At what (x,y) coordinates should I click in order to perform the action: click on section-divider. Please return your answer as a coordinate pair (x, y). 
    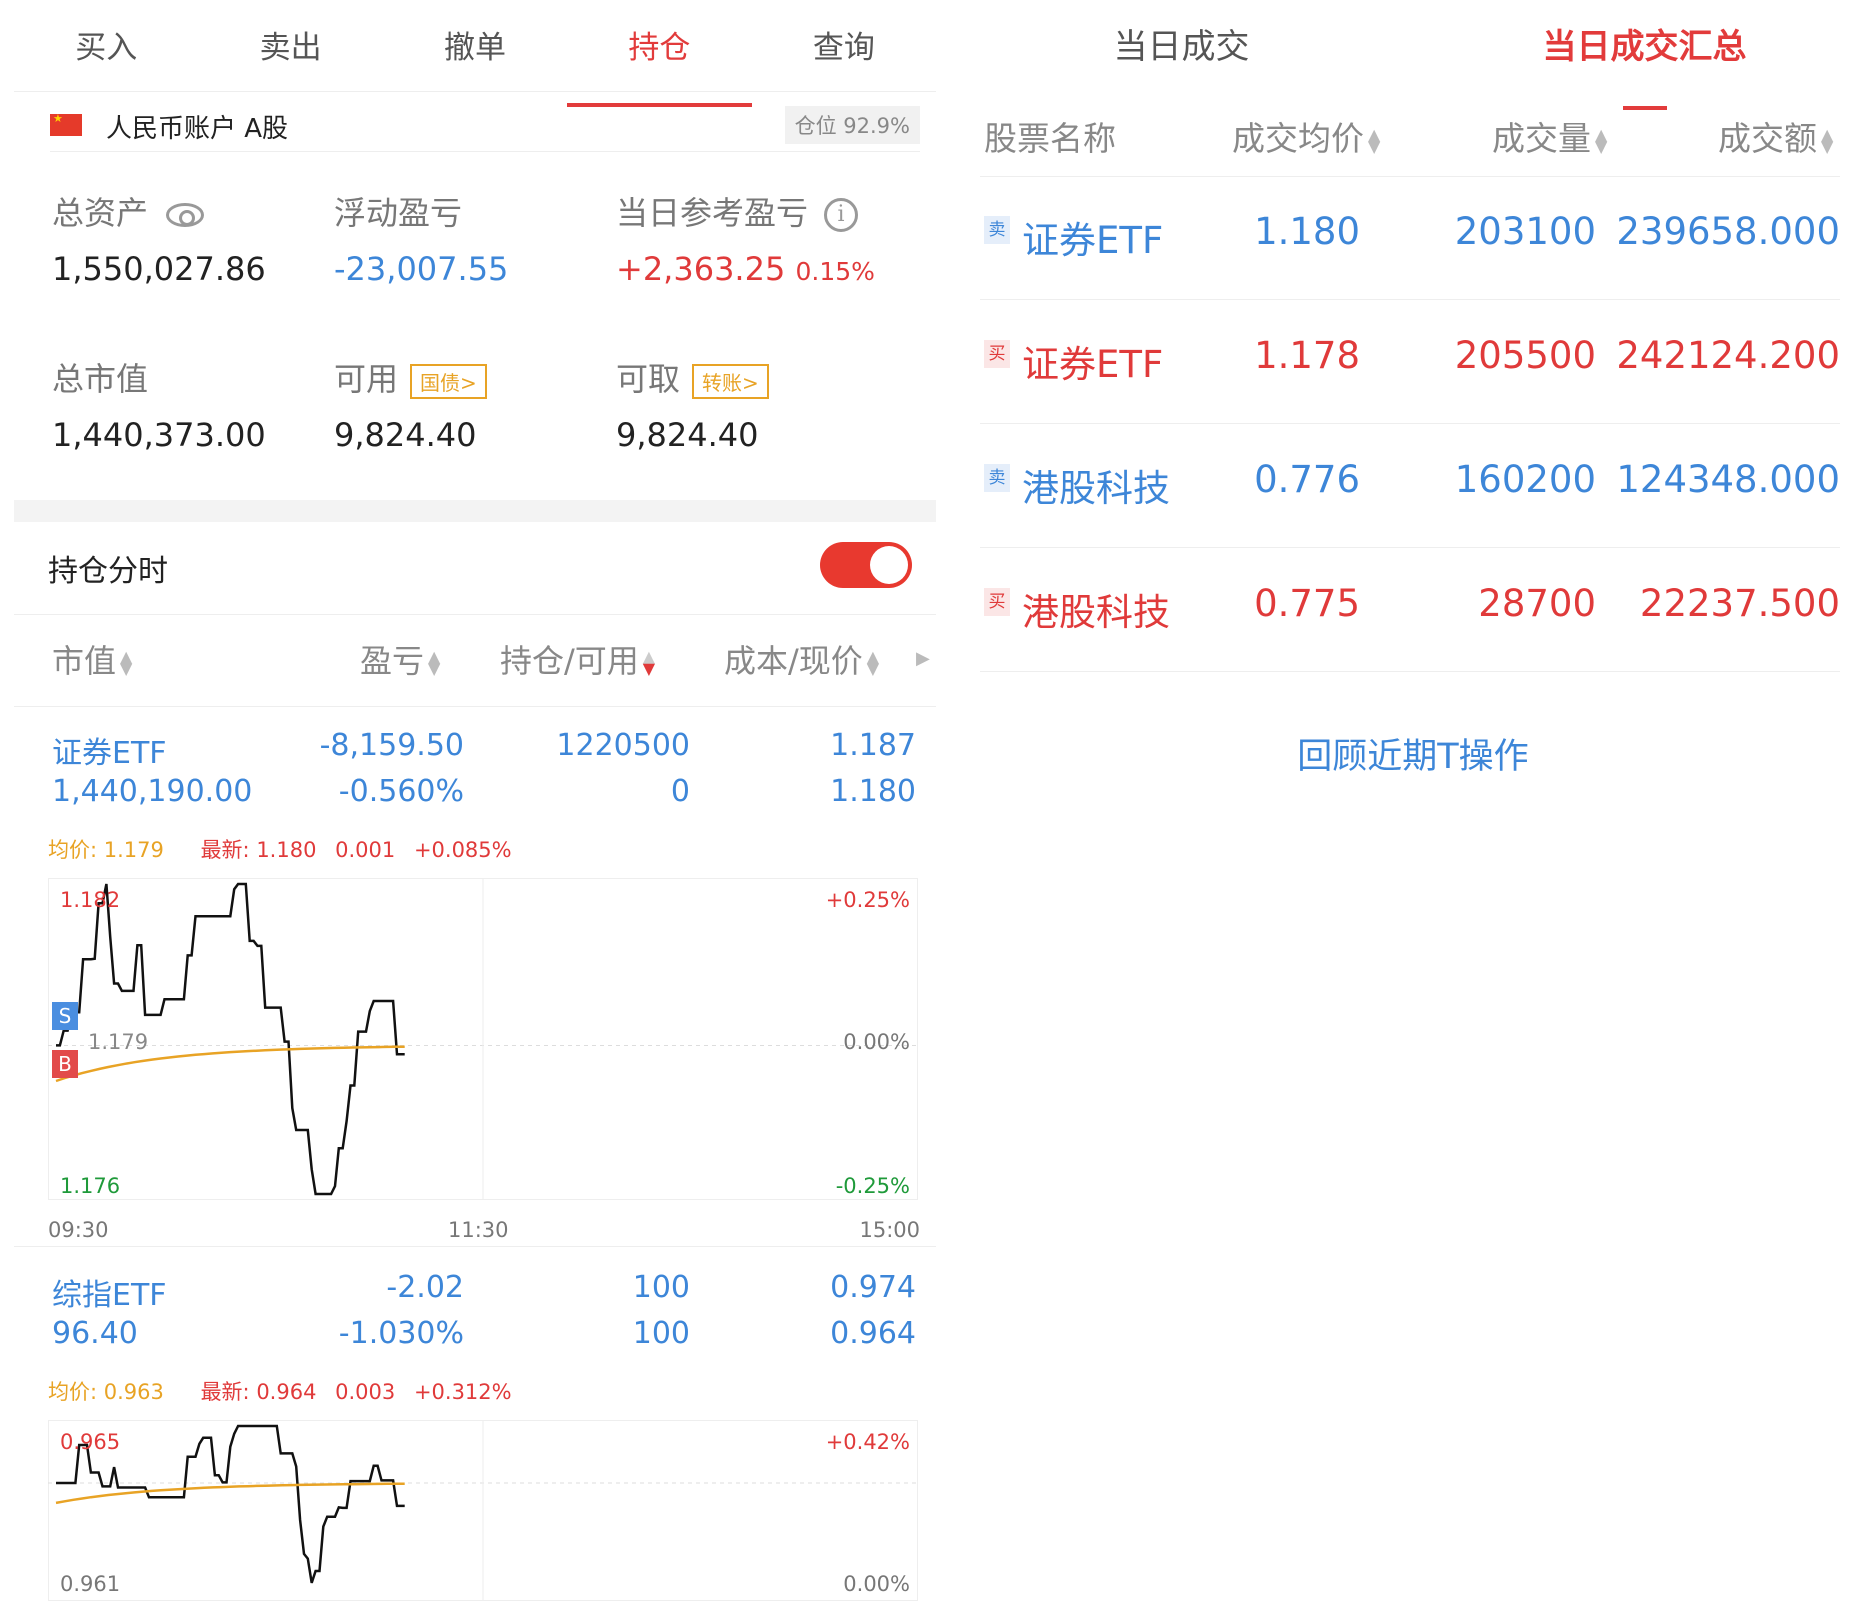
    Looking at the image, I should click on (475, 511).